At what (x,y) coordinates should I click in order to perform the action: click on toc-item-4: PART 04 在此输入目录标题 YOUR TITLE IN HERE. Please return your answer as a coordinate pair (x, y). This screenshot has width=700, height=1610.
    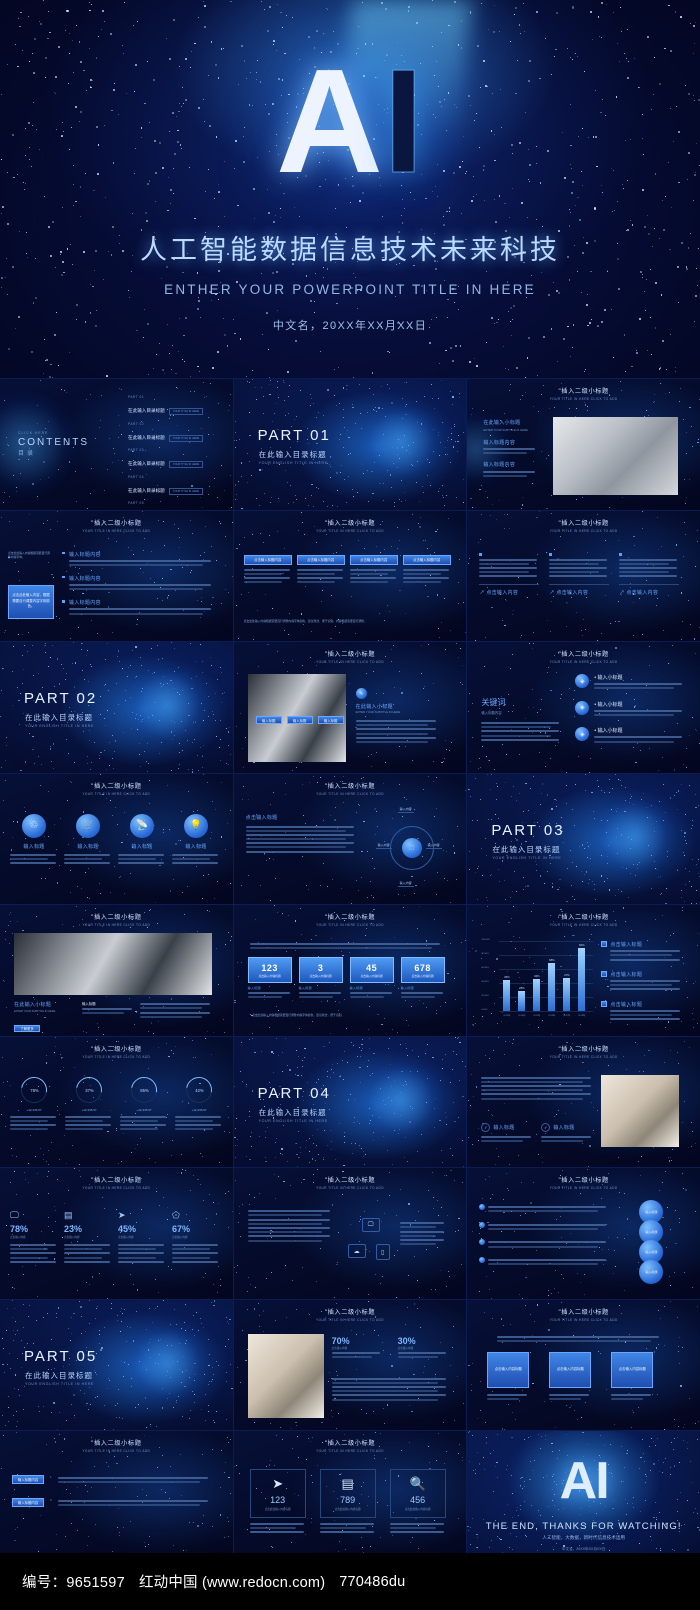
    Looking at the image, I should click on (170, 486).